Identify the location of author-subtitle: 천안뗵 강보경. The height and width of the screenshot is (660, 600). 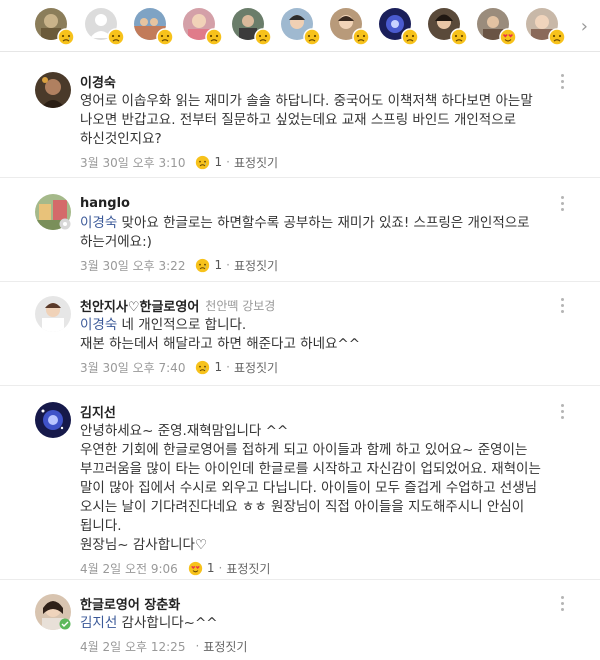
(240, 305).